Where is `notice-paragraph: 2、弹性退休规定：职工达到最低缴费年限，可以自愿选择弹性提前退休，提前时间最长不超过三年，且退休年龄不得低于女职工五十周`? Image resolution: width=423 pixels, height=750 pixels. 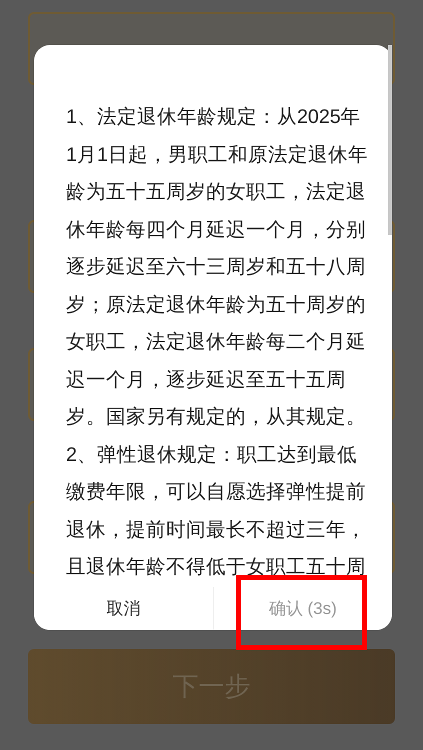
notice-paragraph: 2、弹性退休规定：职工达到最低缴费年限，可以自愿选择弹性提前退休，提前时间最长不超过三年，且退休年龄不得低于女职工五十周 is located at coordinates (216, 511).